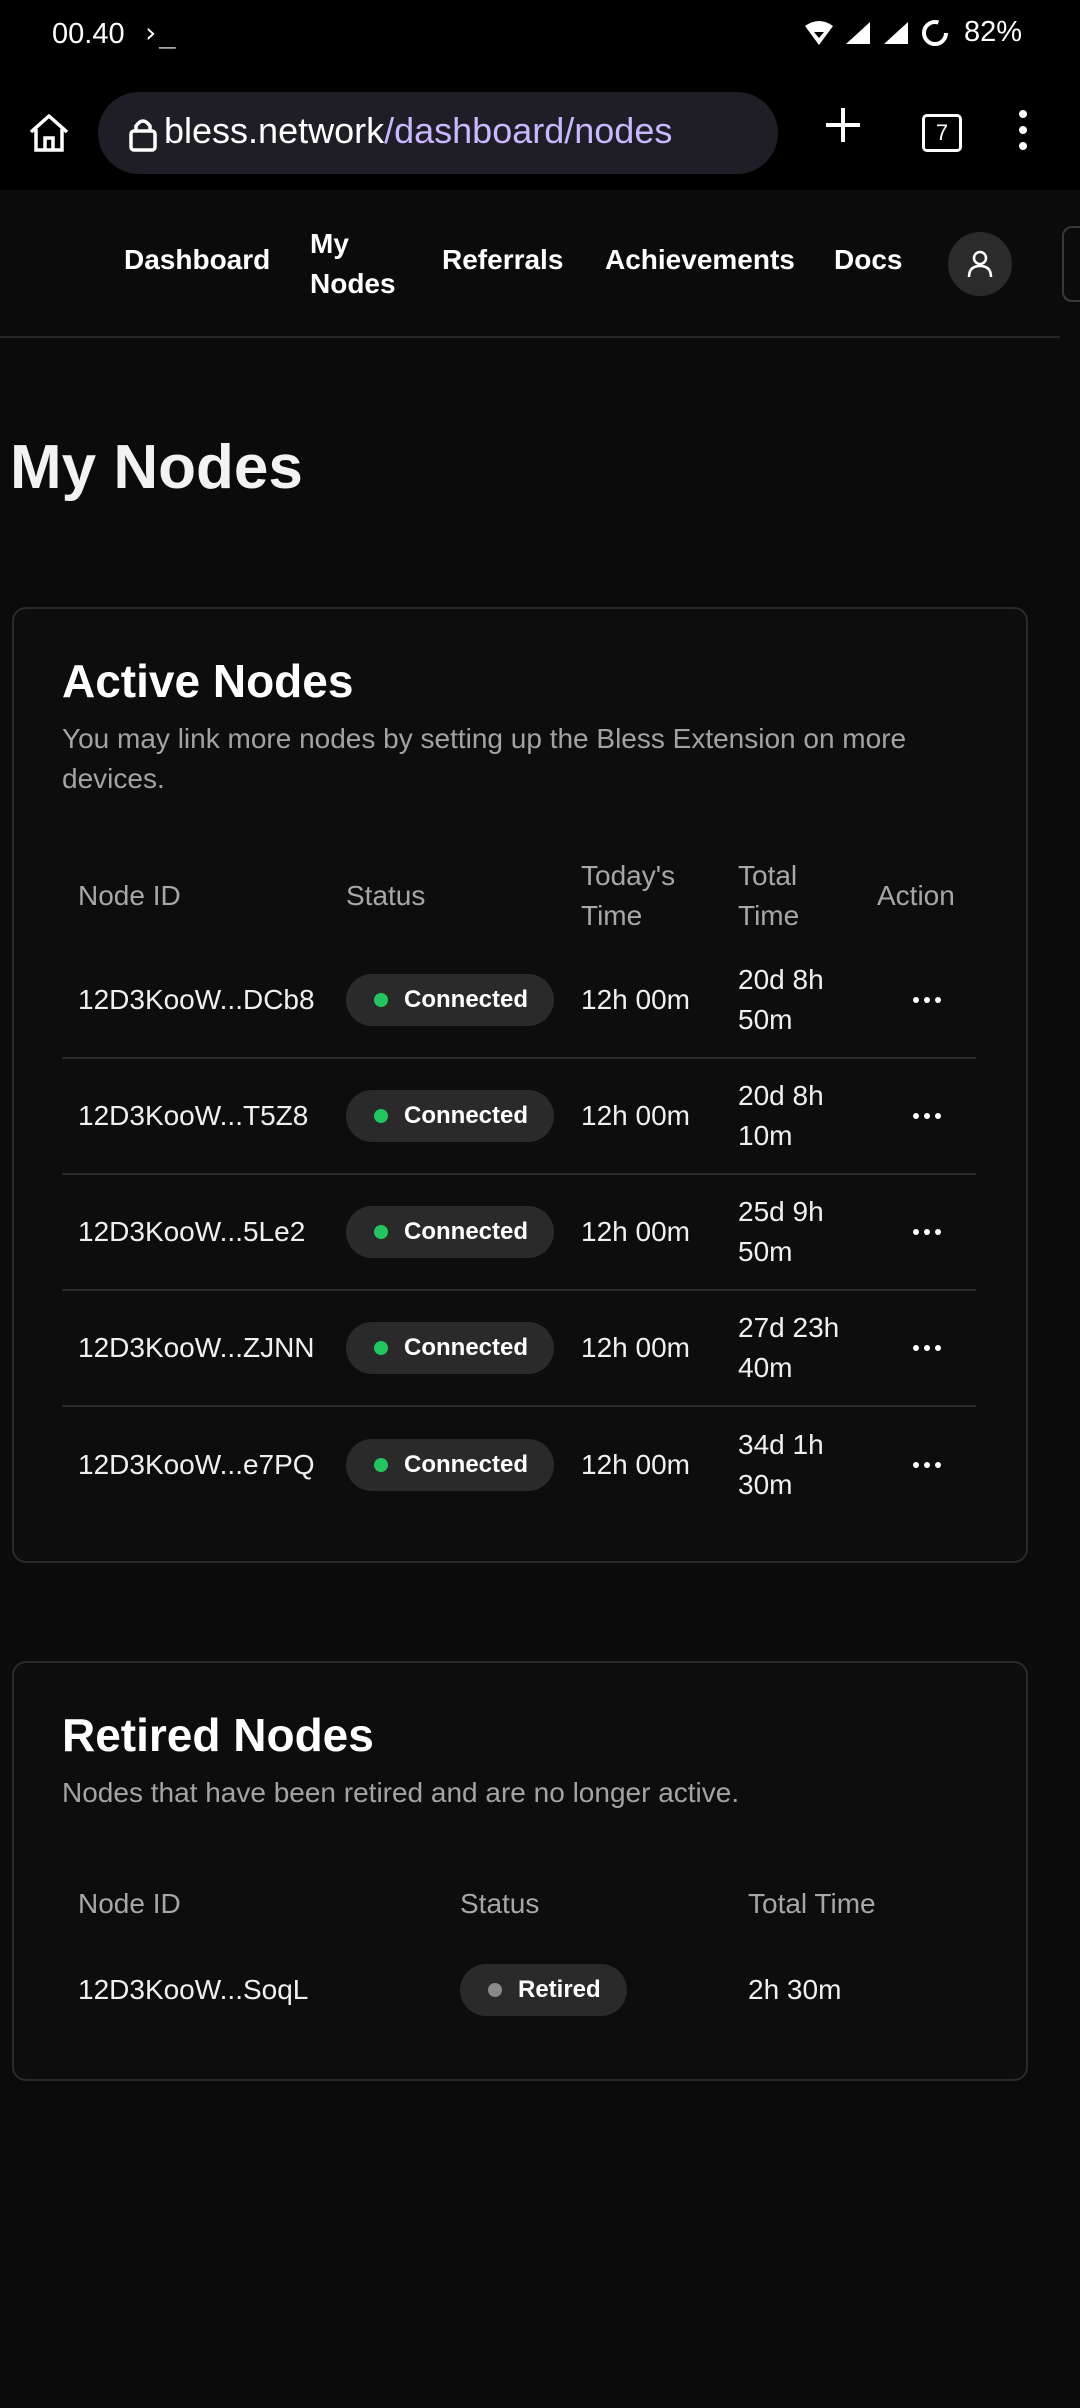 The width and height of the screenshot is (1080, 2408). What do you see at coordinates (196, 999) in the screenshot?
I see `node-id: 12D3KooW...DCb8` at bounding box center [196, 999].